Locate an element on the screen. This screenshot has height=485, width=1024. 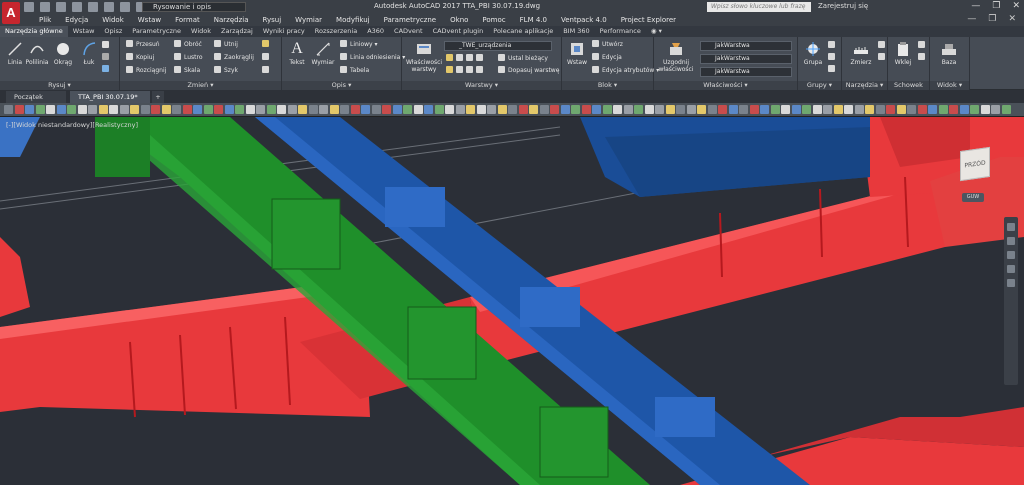
save-as-icon is located at coordinates (77, 7).